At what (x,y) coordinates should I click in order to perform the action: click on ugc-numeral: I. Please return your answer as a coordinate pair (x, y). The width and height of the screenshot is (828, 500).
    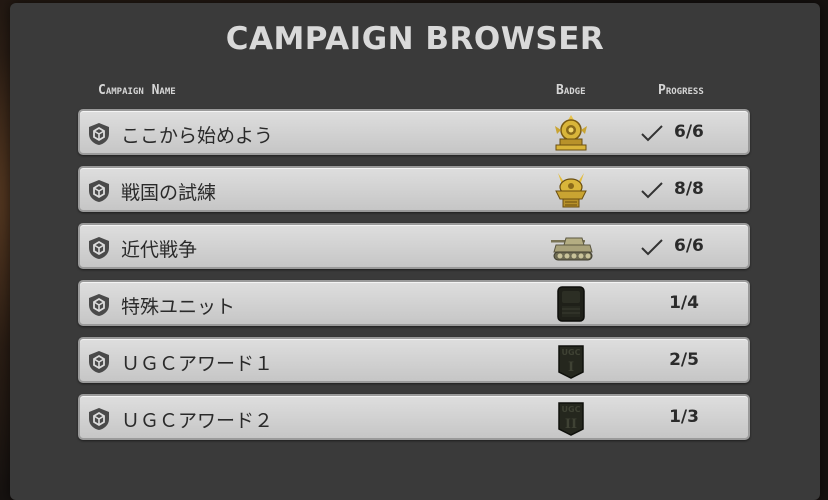
    Looking at the image, I should click on (571, 367).